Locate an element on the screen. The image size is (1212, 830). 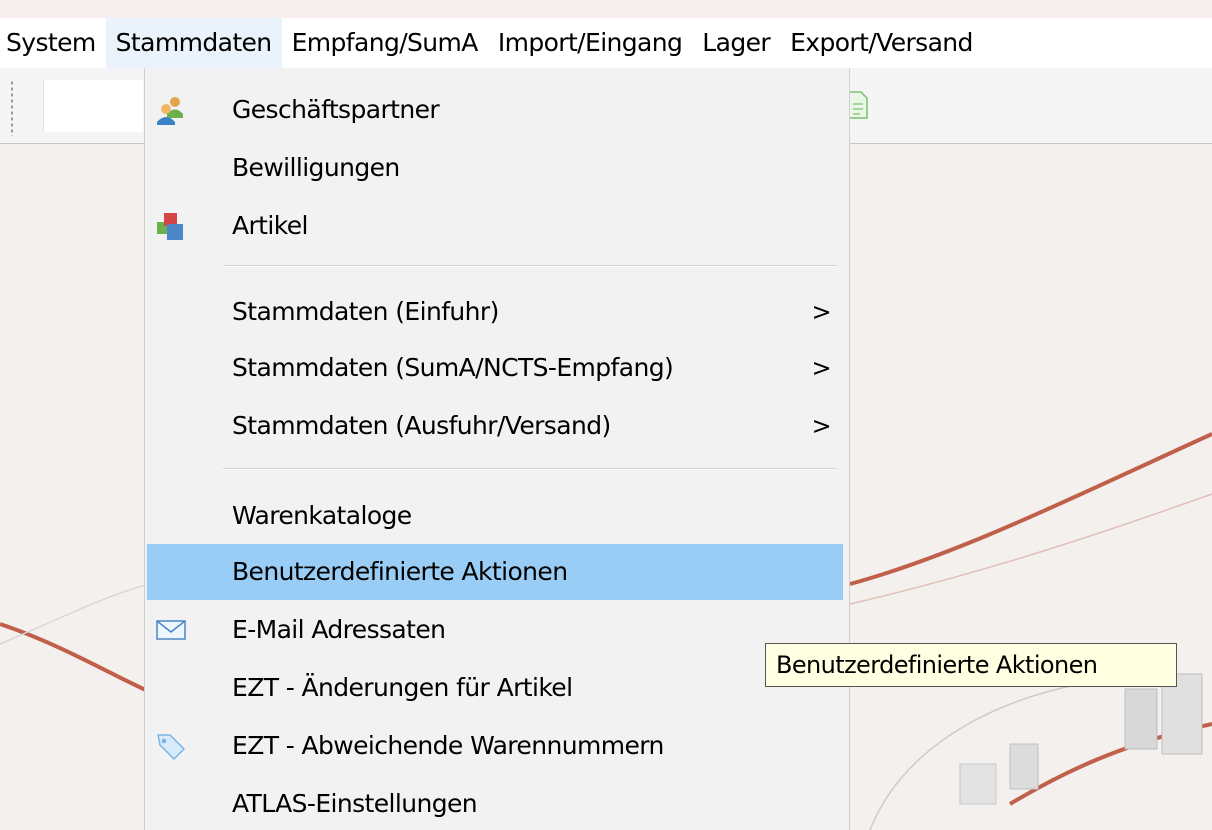
menu-item-label: Stammdaten (Einfuhr) is located at coordinates (365, 311).